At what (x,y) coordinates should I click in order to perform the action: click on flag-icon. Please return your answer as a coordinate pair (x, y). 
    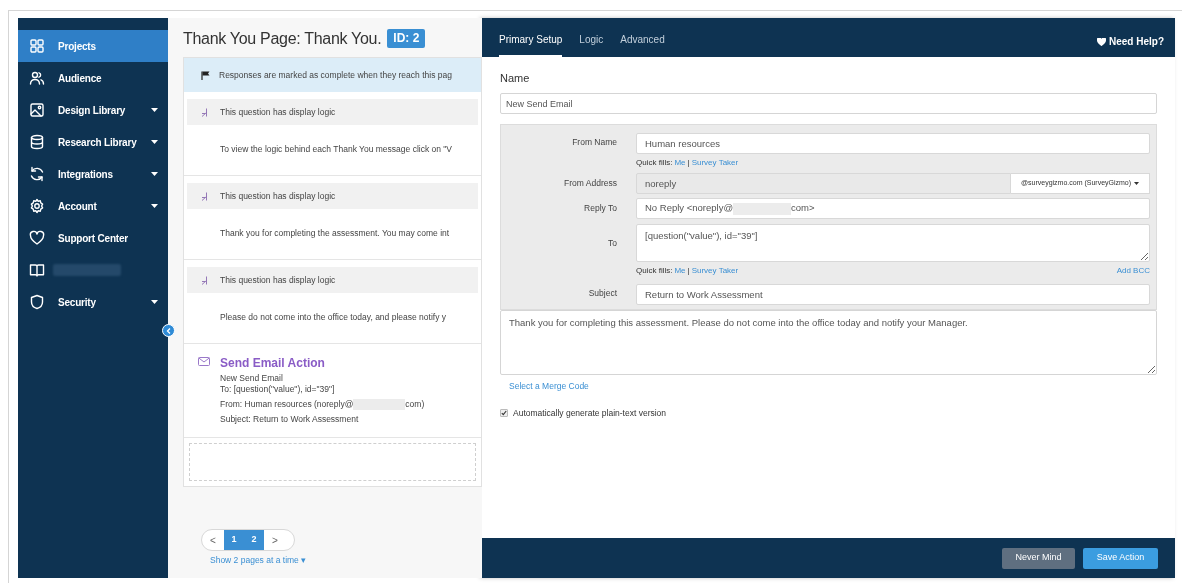
    Looking at the image, I should click on (205, 75).